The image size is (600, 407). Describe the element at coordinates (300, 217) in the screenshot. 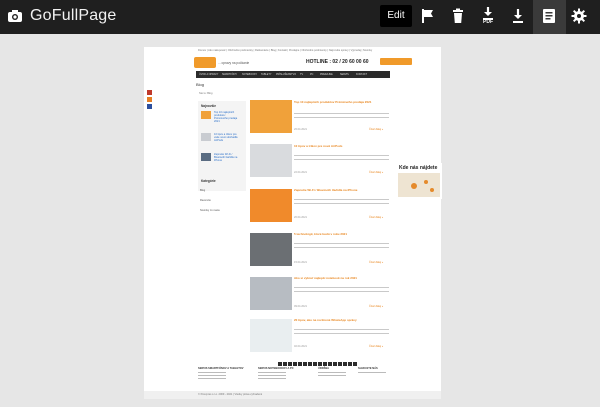

I see `post-date: 20.04.2021` at that location.